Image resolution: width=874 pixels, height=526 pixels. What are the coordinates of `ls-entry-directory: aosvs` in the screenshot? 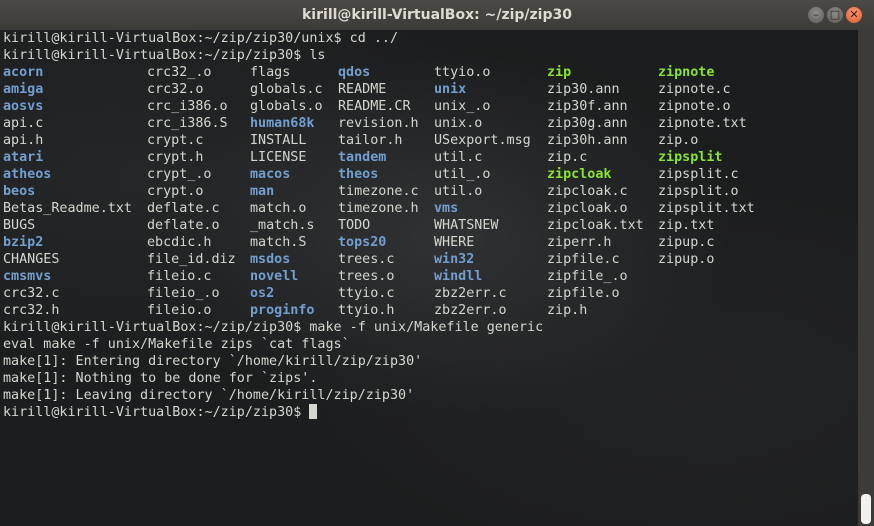 It's located at (23, 106).